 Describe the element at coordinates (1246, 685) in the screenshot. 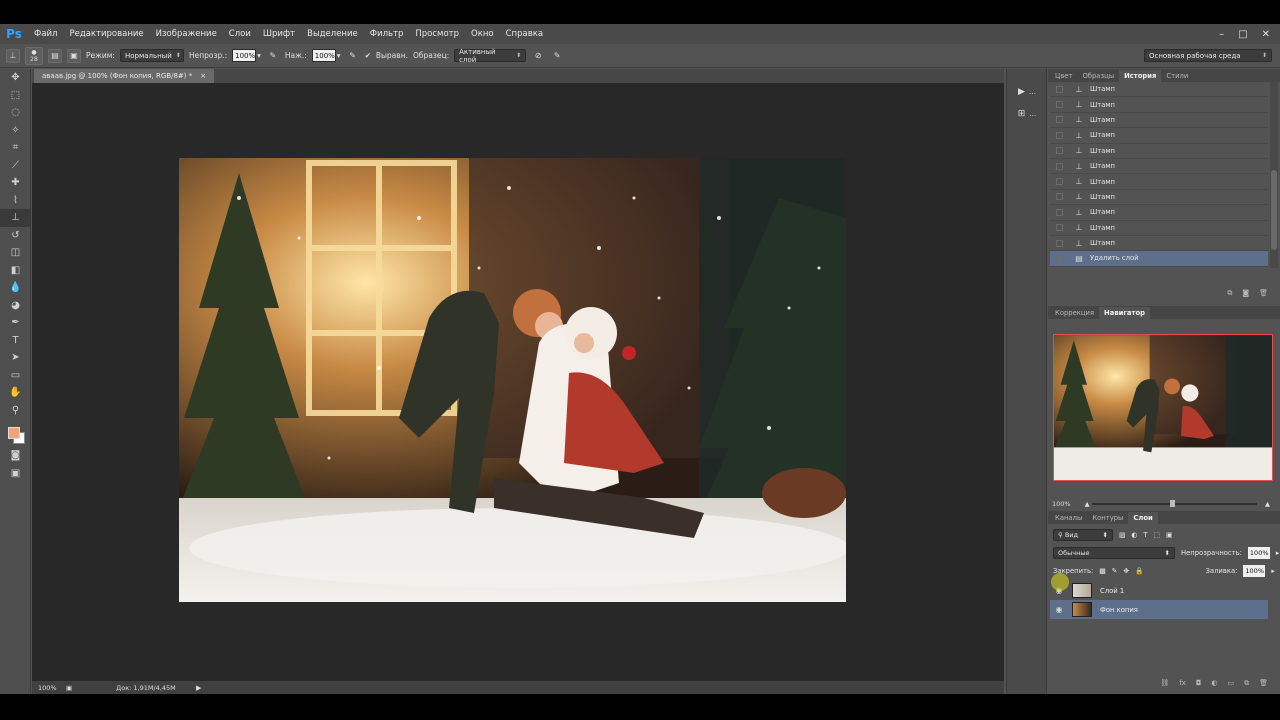

I see `new-layer-icon: ⧉` at that location.